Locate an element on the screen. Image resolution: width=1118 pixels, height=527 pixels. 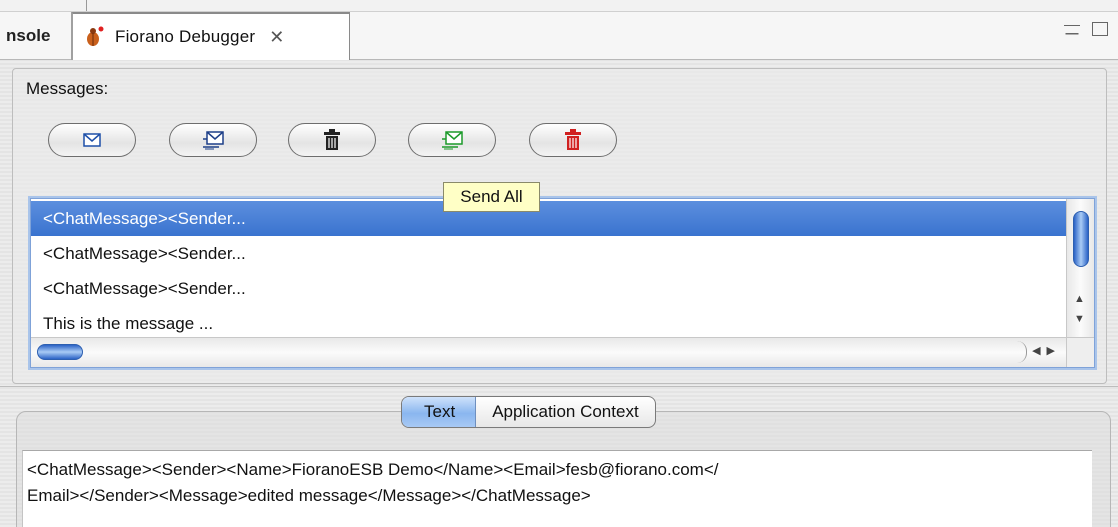
envelope-icon is located at coordinates (92, 140).